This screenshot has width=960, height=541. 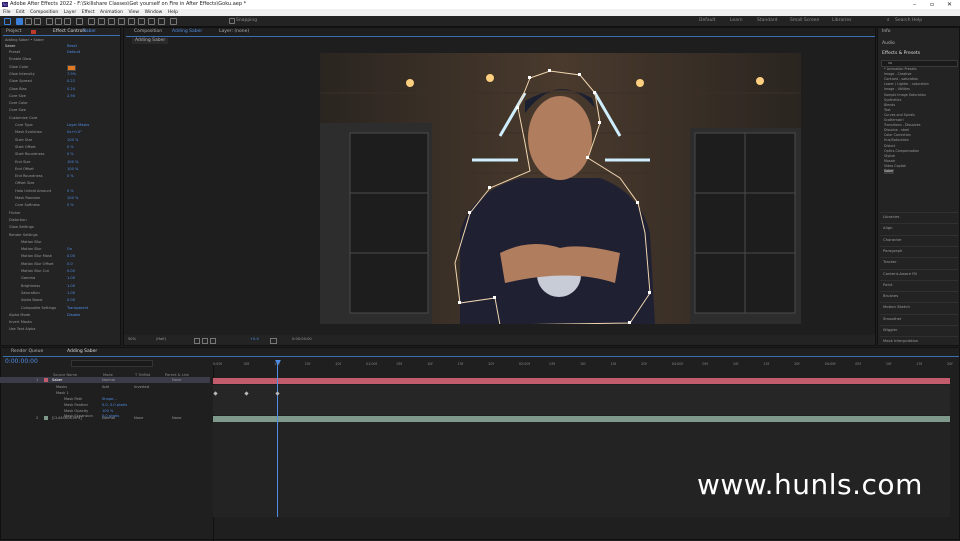 What do you see at coordinates (31, 242) in the screenshot?
I see `effect-param-row: Motion Blur` at bounding box center [31, 242].